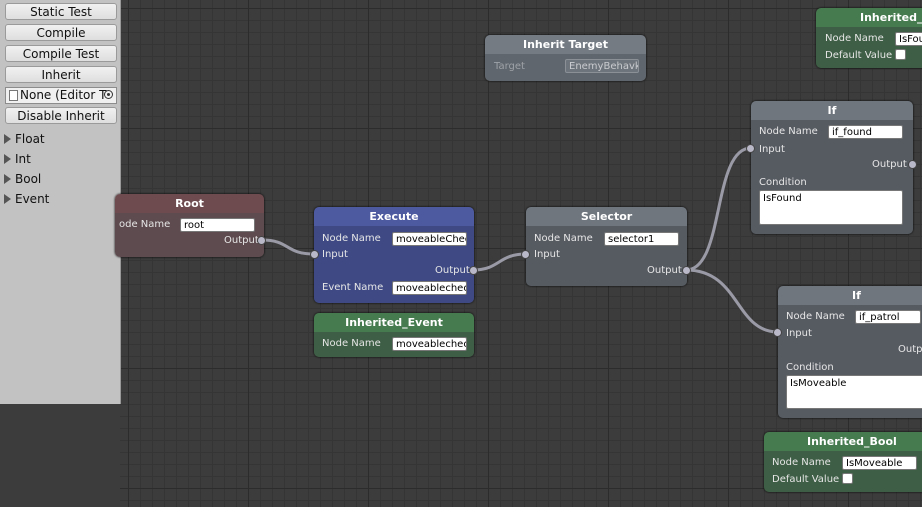 Image resolution: width=922 pixels, height=507 pixels. What do you see at coordinates (750, 148) in the screenshot?
I see `if-found-input-port` at bounding box center [750, 148].